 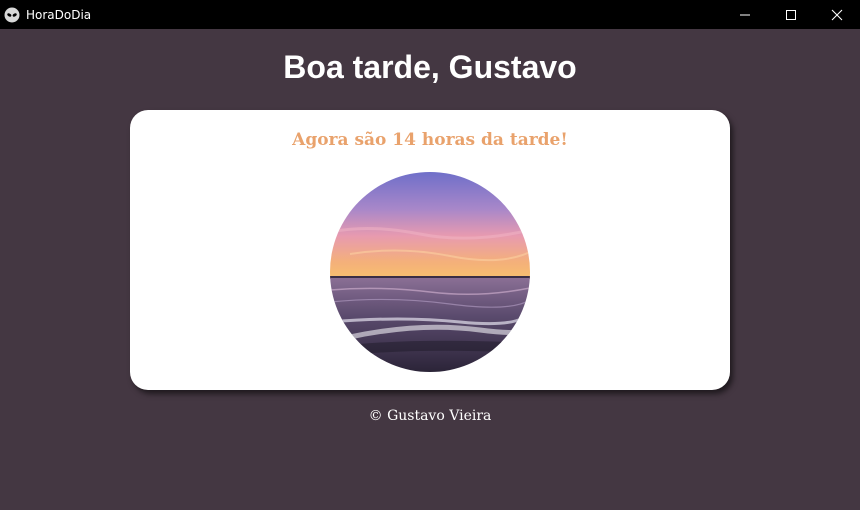 I want to click on window-title: HoraDoDia, so click(x=59, y=14).